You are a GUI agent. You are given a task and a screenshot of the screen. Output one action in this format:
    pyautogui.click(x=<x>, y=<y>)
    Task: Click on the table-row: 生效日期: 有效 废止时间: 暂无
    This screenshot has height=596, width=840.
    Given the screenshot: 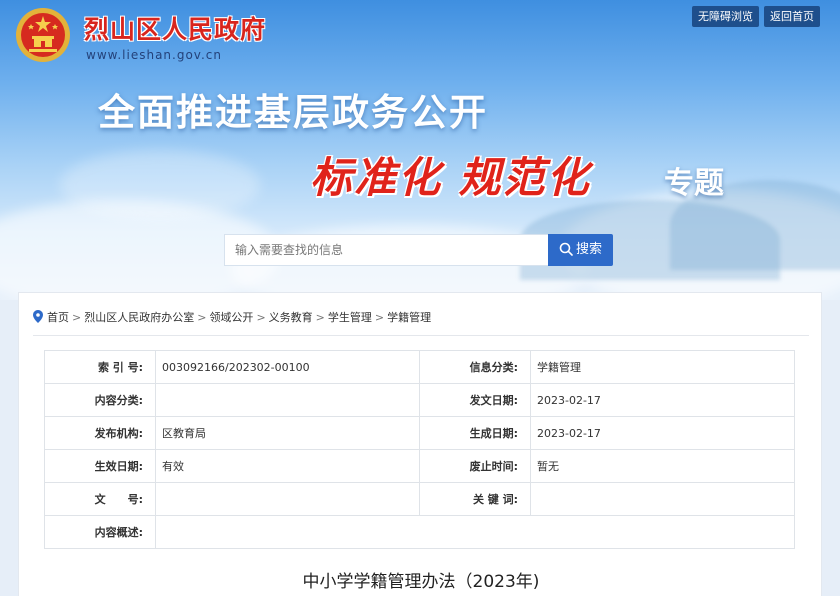 What is the action you would take?
    pyautogui.click(x=419, y=466)
    